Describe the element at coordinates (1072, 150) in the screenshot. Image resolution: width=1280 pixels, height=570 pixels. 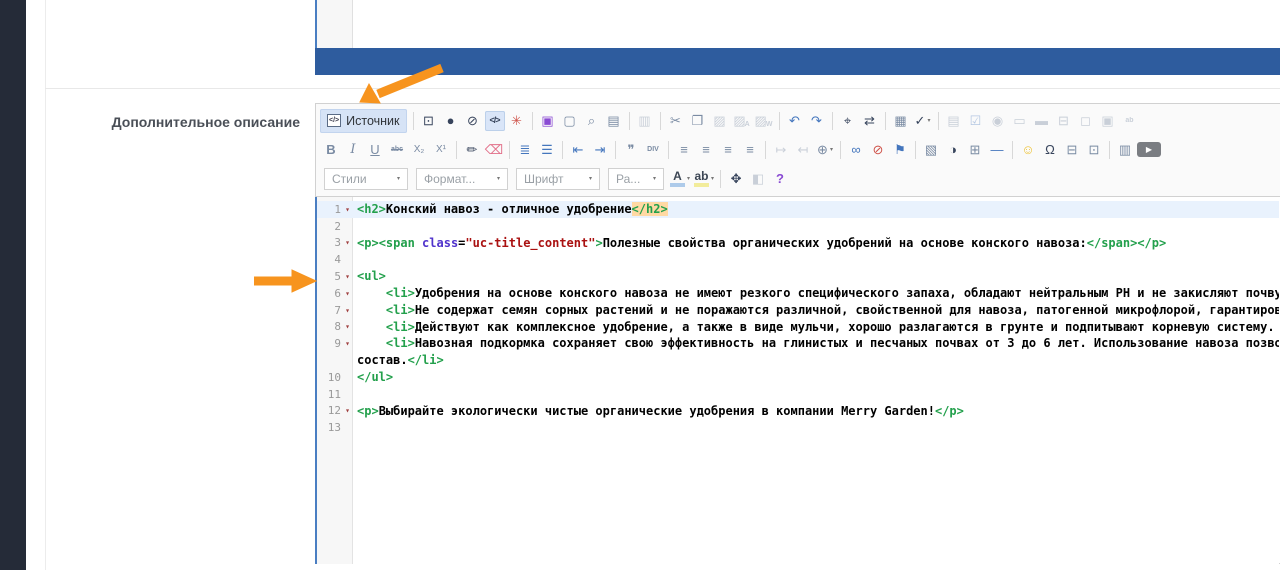
I see `page-break-icon: ⊟` at that location.